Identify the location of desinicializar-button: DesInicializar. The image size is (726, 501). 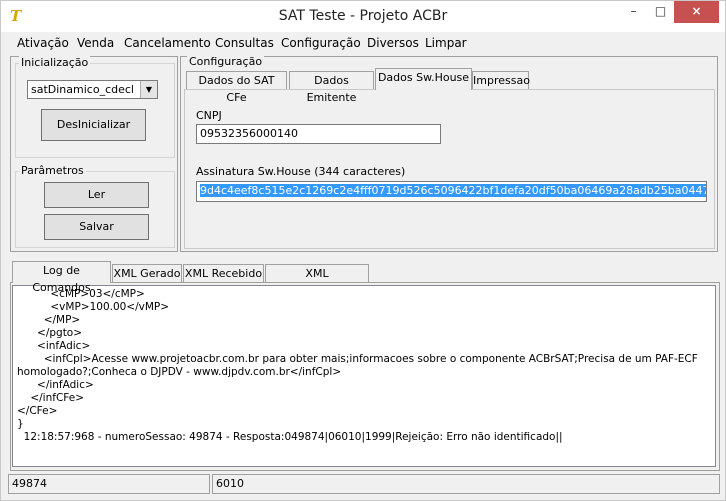
(93, 125).